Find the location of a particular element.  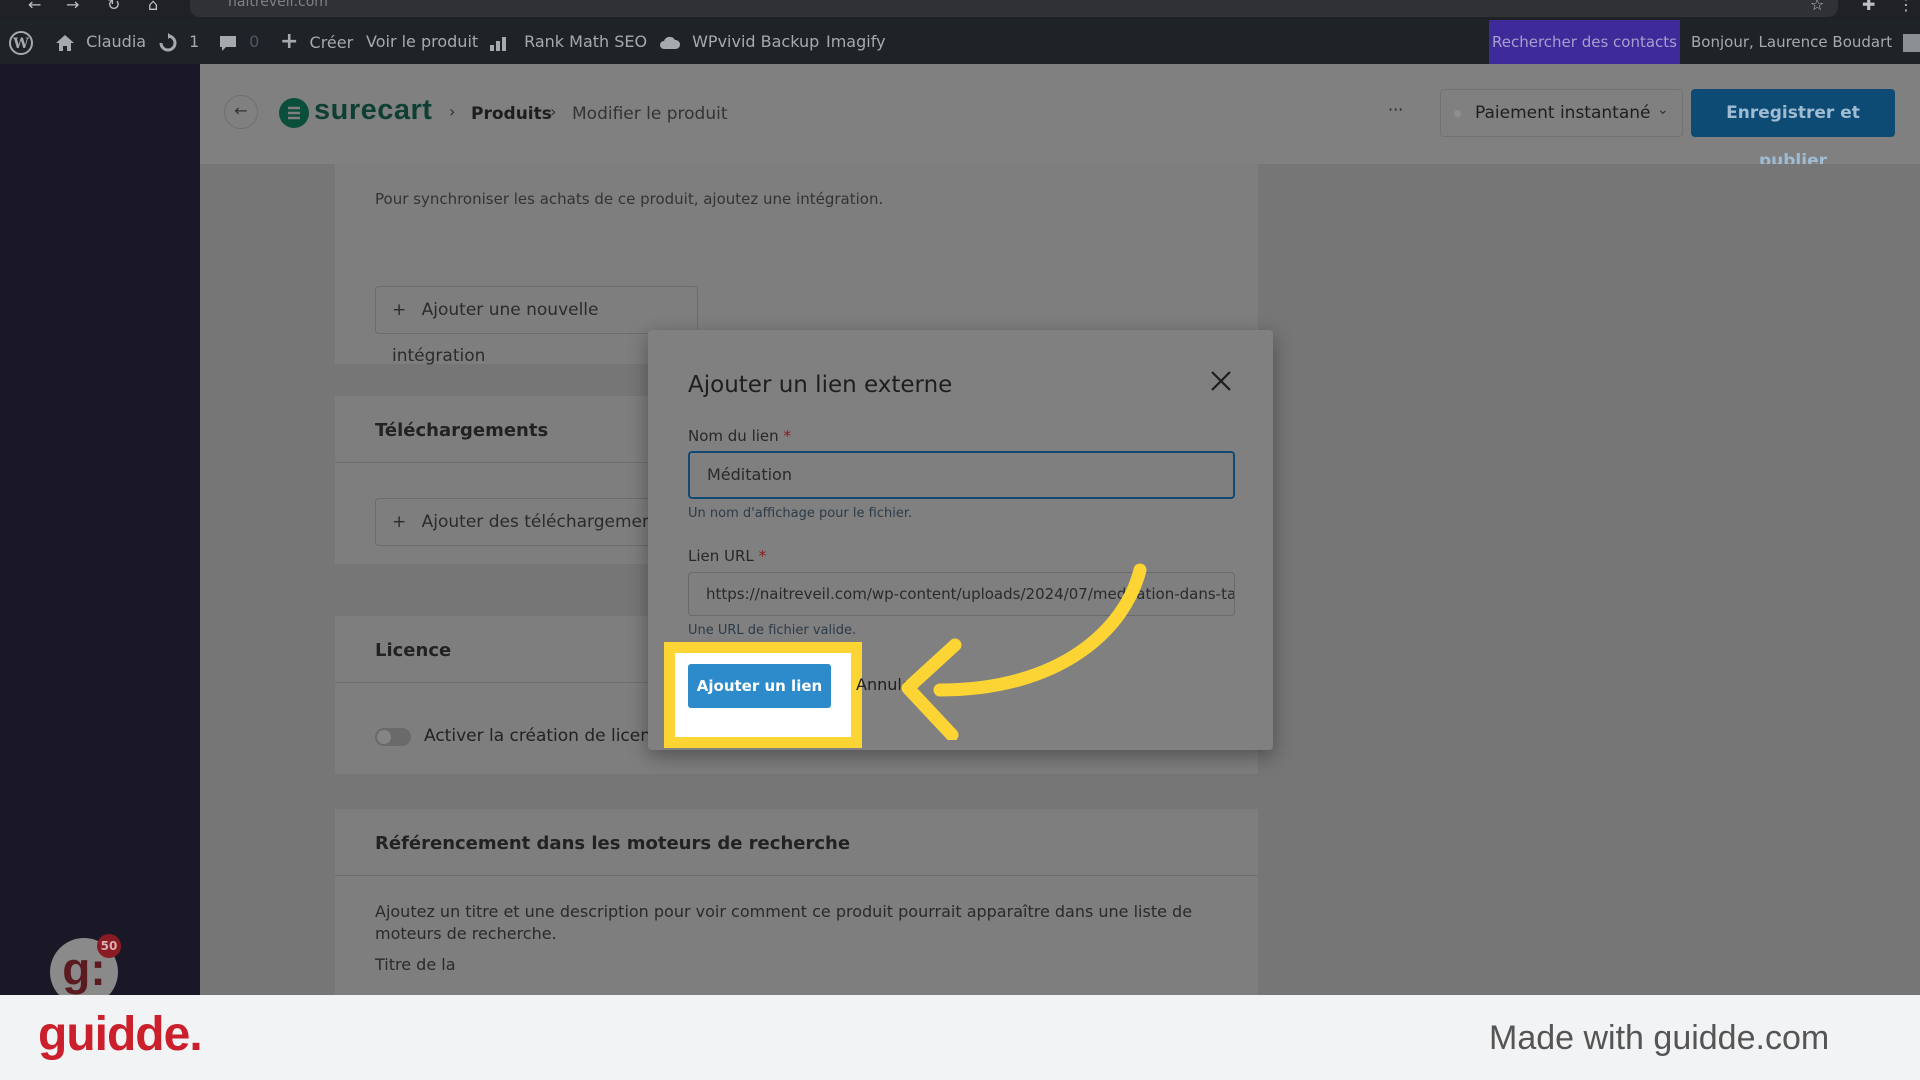

address-bar: naitreveil.com is located at coordinates (1014, 8).